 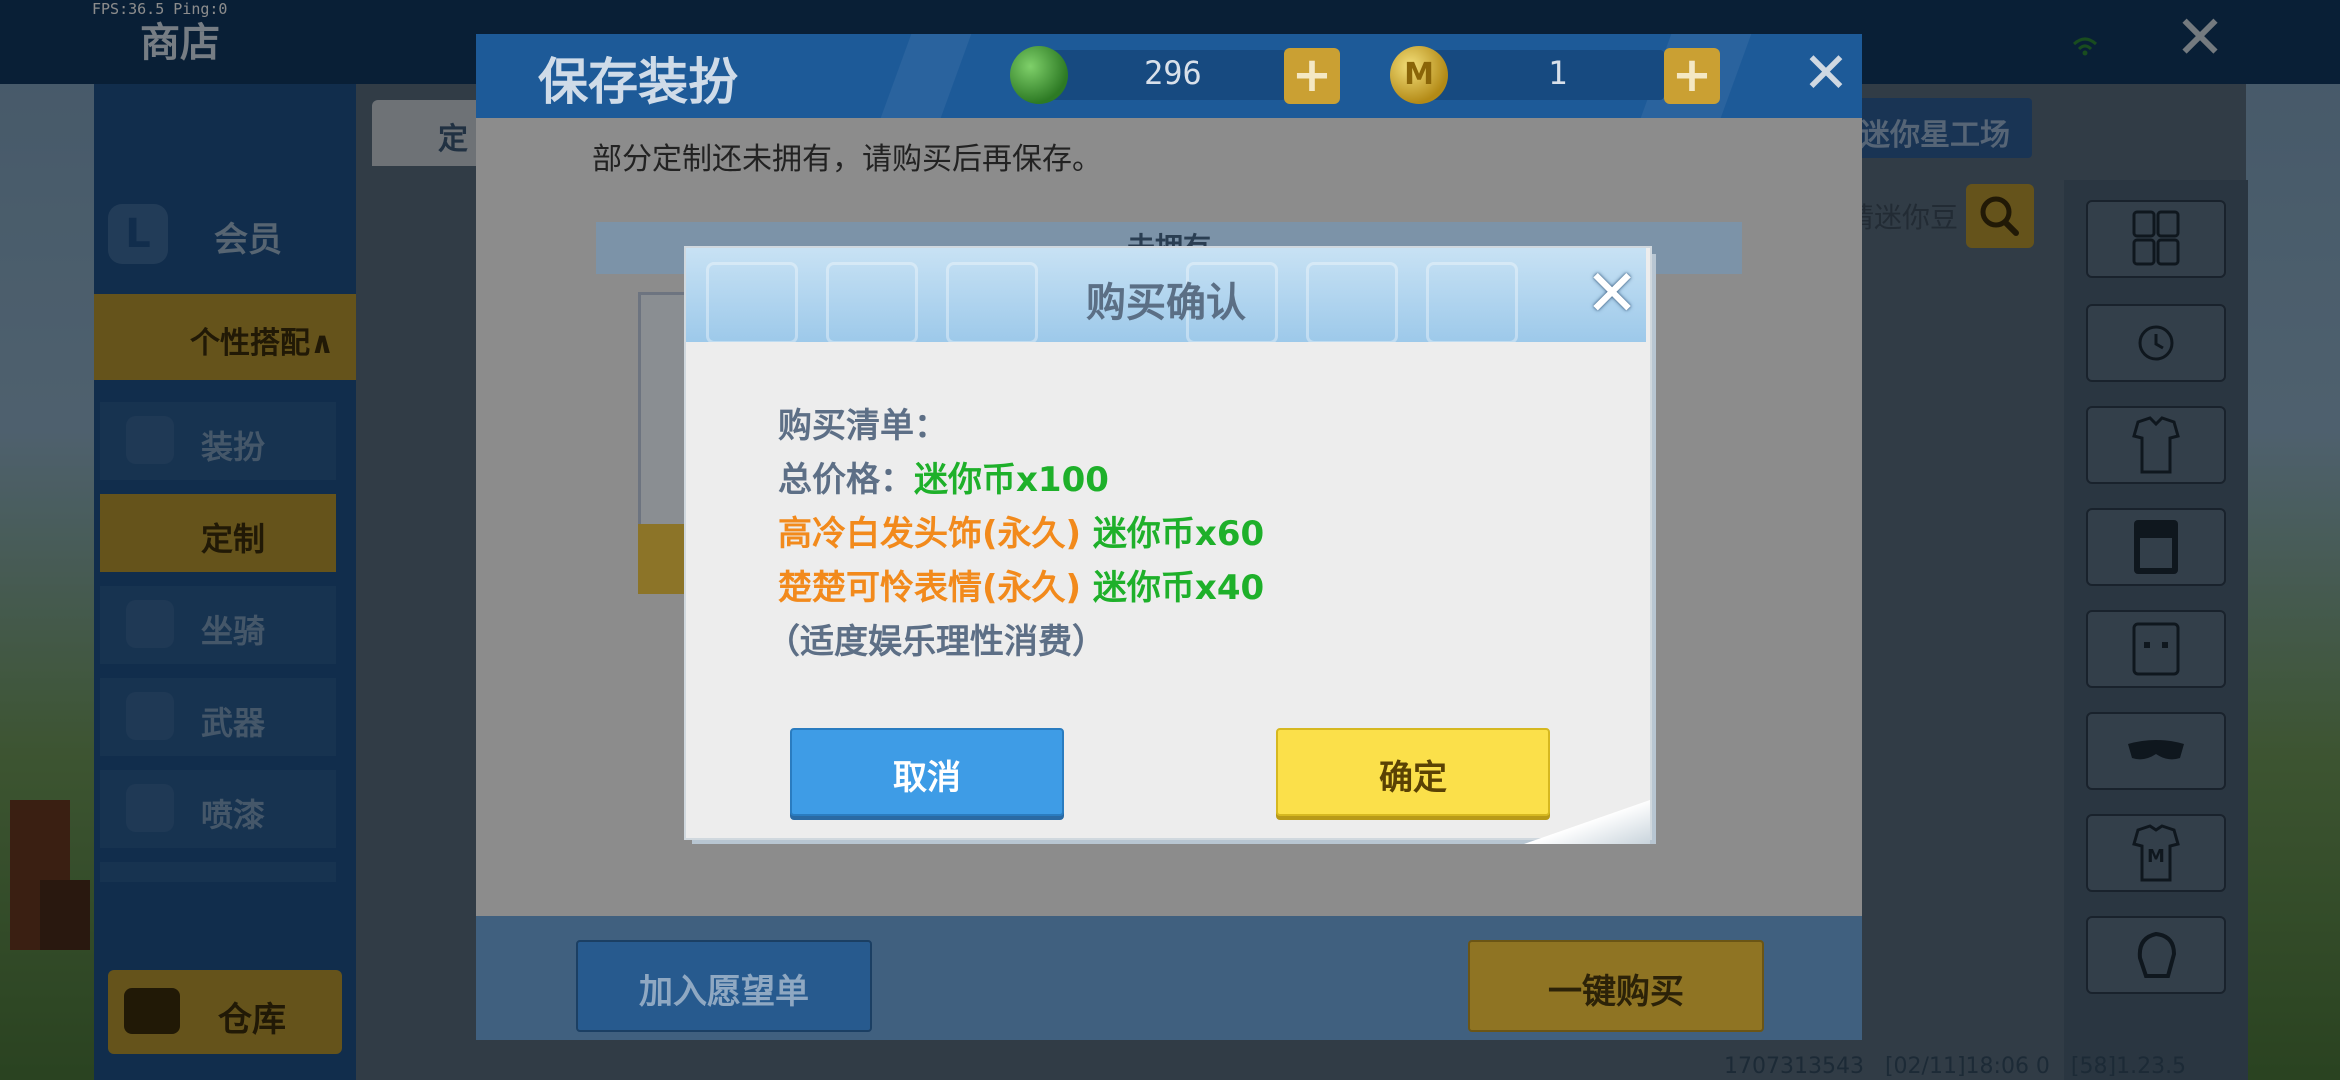 What do you see at coordinates (1039, 75) in the screenshot?
I see `mini-bean-icon` at bounding box center [1039, 75].